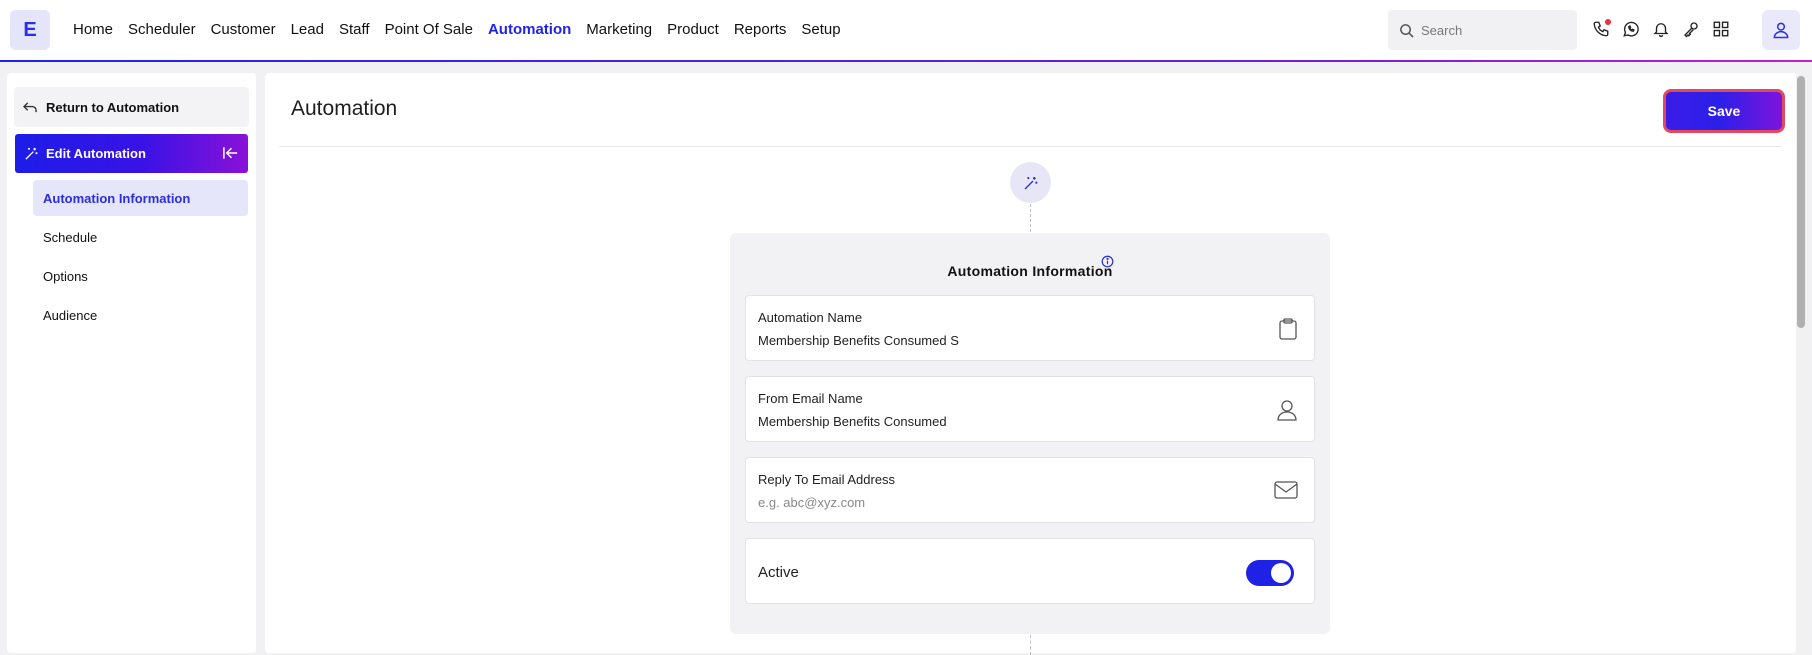 The image size is (1812, 655). I want to click on search-input, so click(1496, 30).